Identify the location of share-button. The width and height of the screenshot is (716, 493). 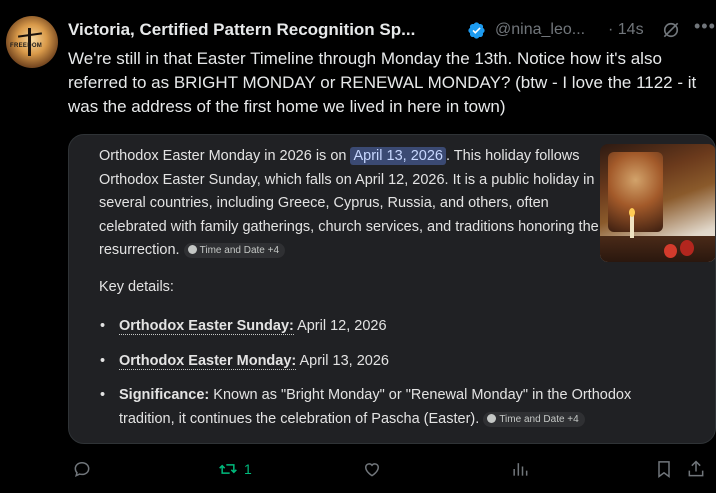
(696, 469).